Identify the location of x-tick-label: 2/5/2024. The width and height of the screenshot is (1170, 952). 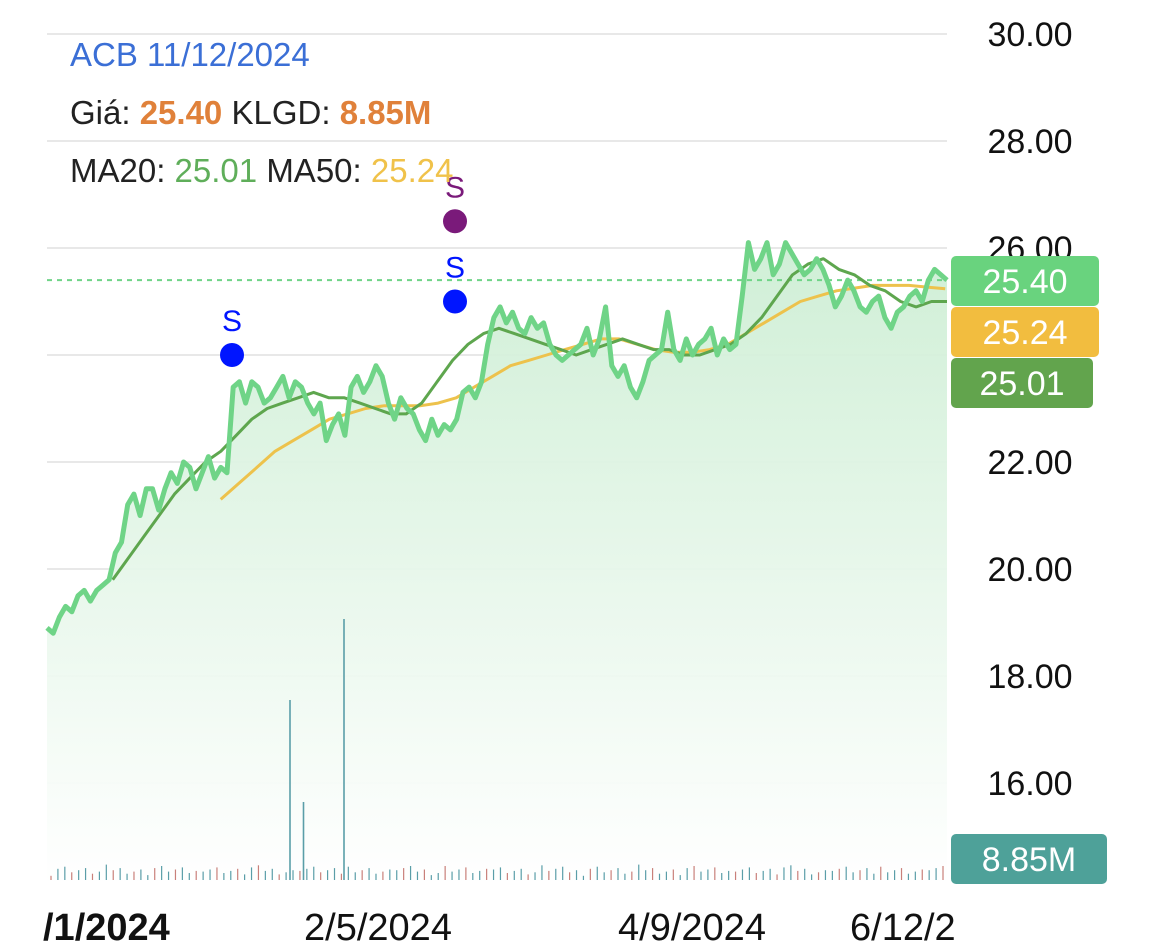
(378, 928).